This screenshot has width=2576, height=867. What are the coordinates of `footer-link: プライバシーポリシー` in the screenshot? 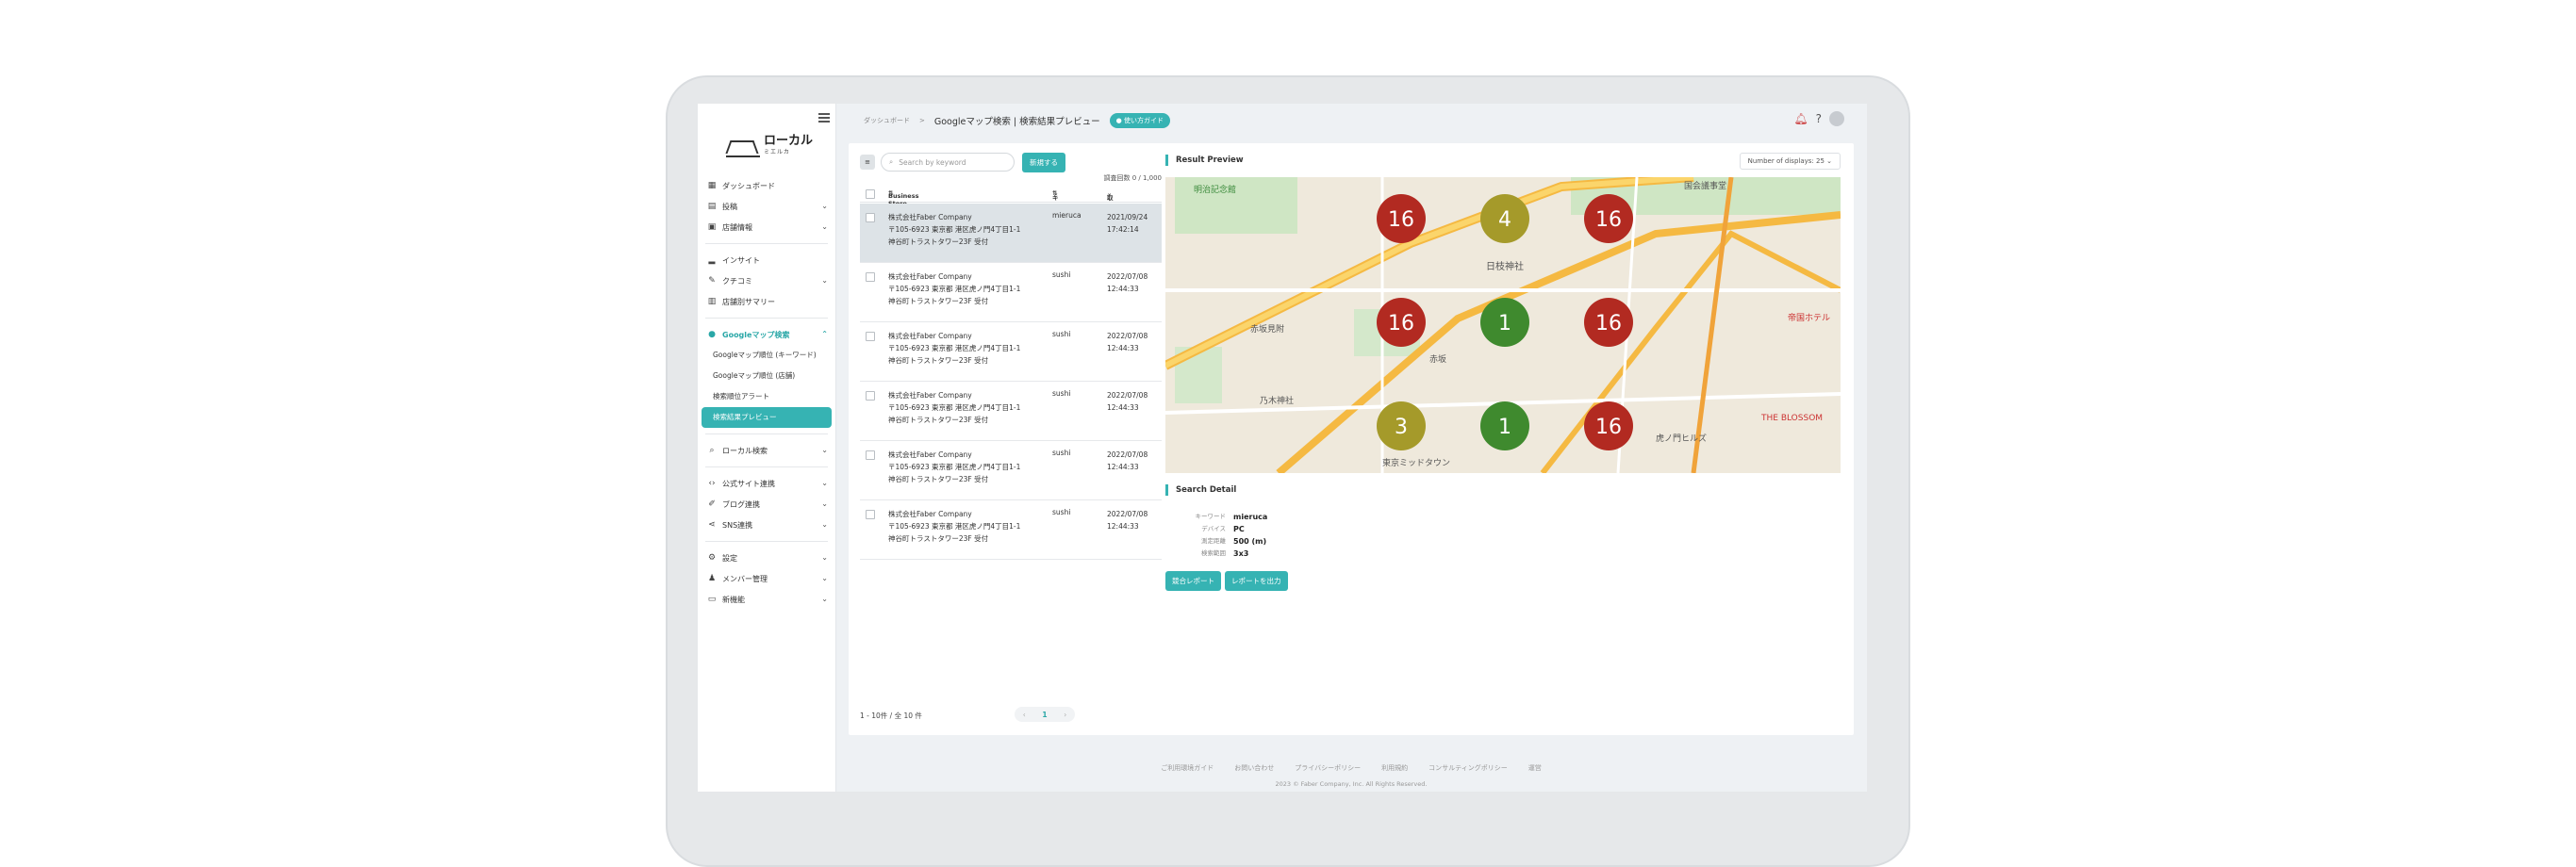 It's located at (1328, 768).